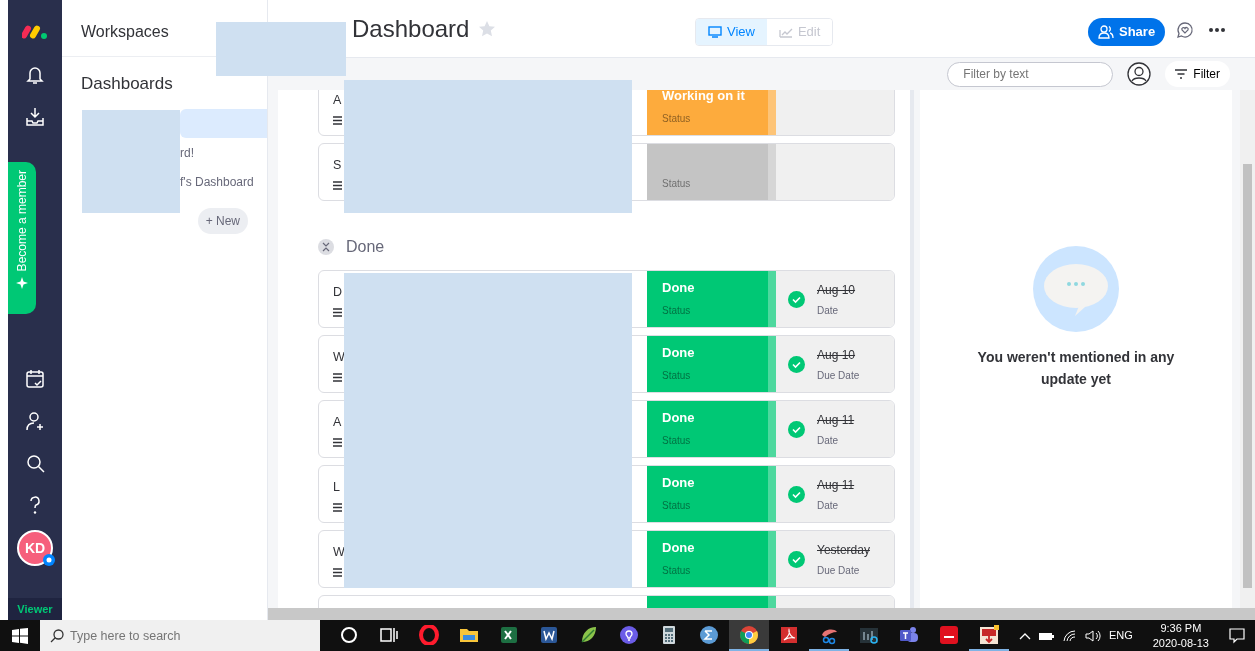 The image size is (1255, 651). What do you see at coordinates (711, 172) in the screenshot?
I see `status-cell: Status` at bounding box center [711, 172].